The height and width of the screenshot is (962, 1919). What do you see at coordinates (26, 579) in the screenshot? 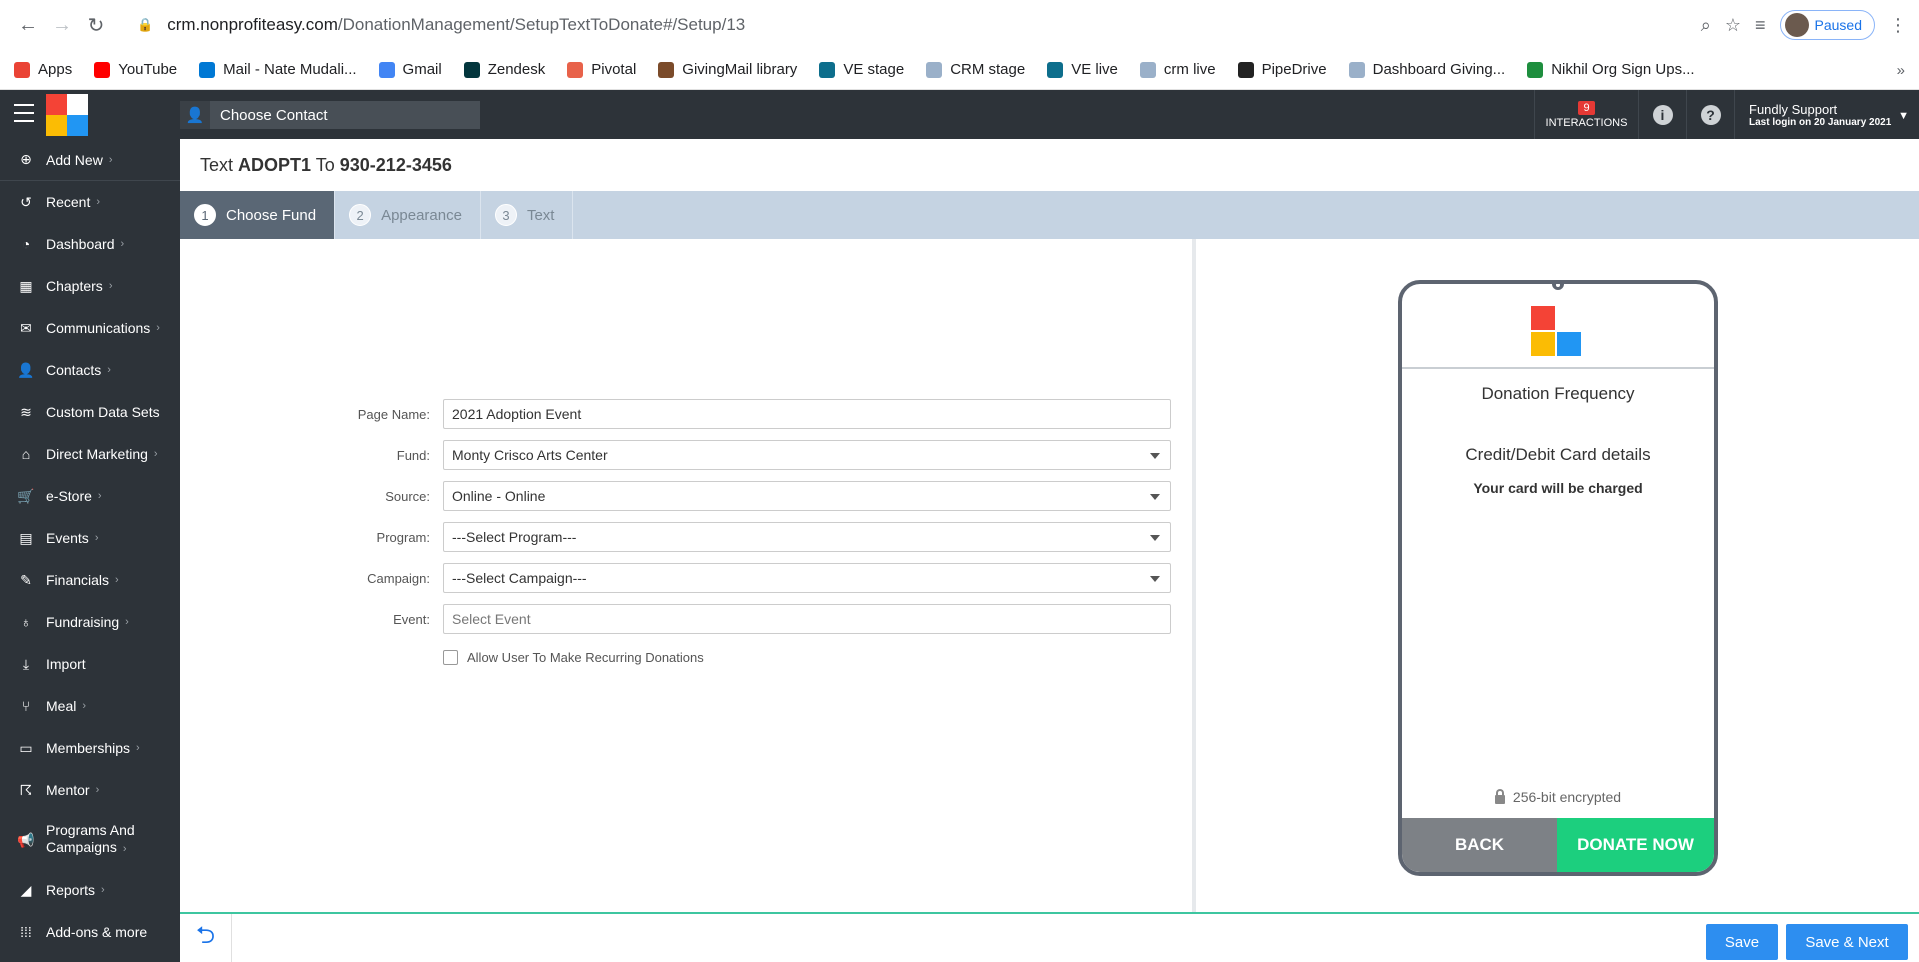
I see `money-icon: ✎` at bounding box center [26, 579].